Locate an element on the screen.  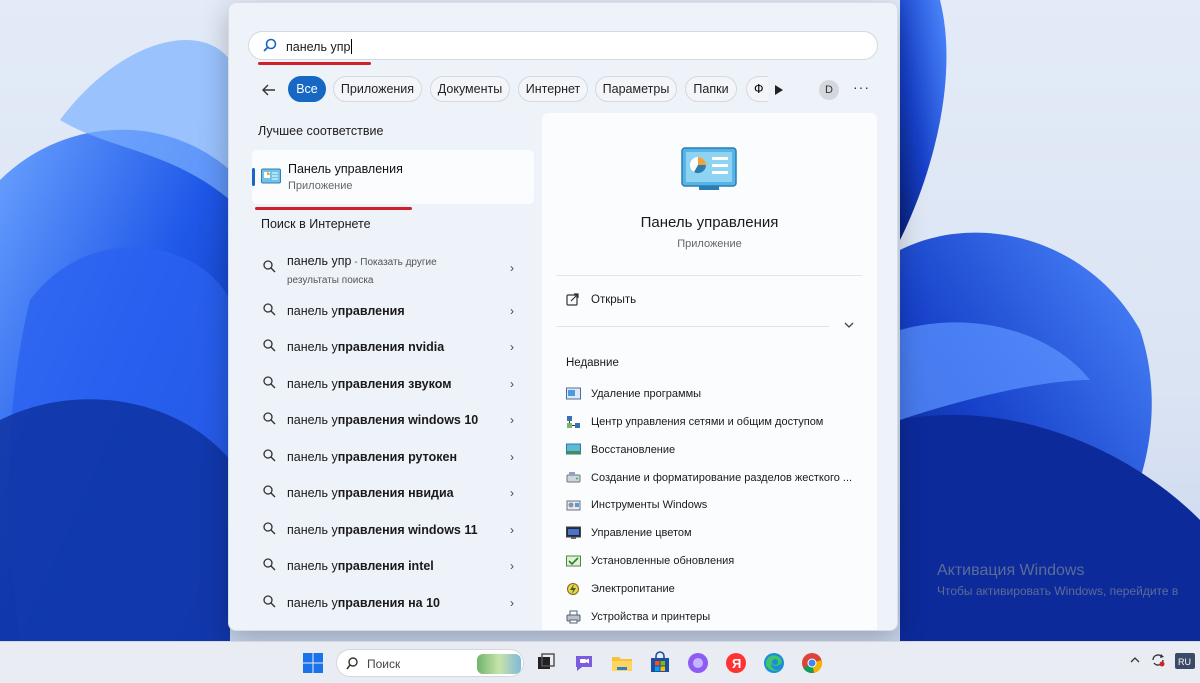
taskbar-search-placeholder: Поиск is located at coordinates (384, 664).